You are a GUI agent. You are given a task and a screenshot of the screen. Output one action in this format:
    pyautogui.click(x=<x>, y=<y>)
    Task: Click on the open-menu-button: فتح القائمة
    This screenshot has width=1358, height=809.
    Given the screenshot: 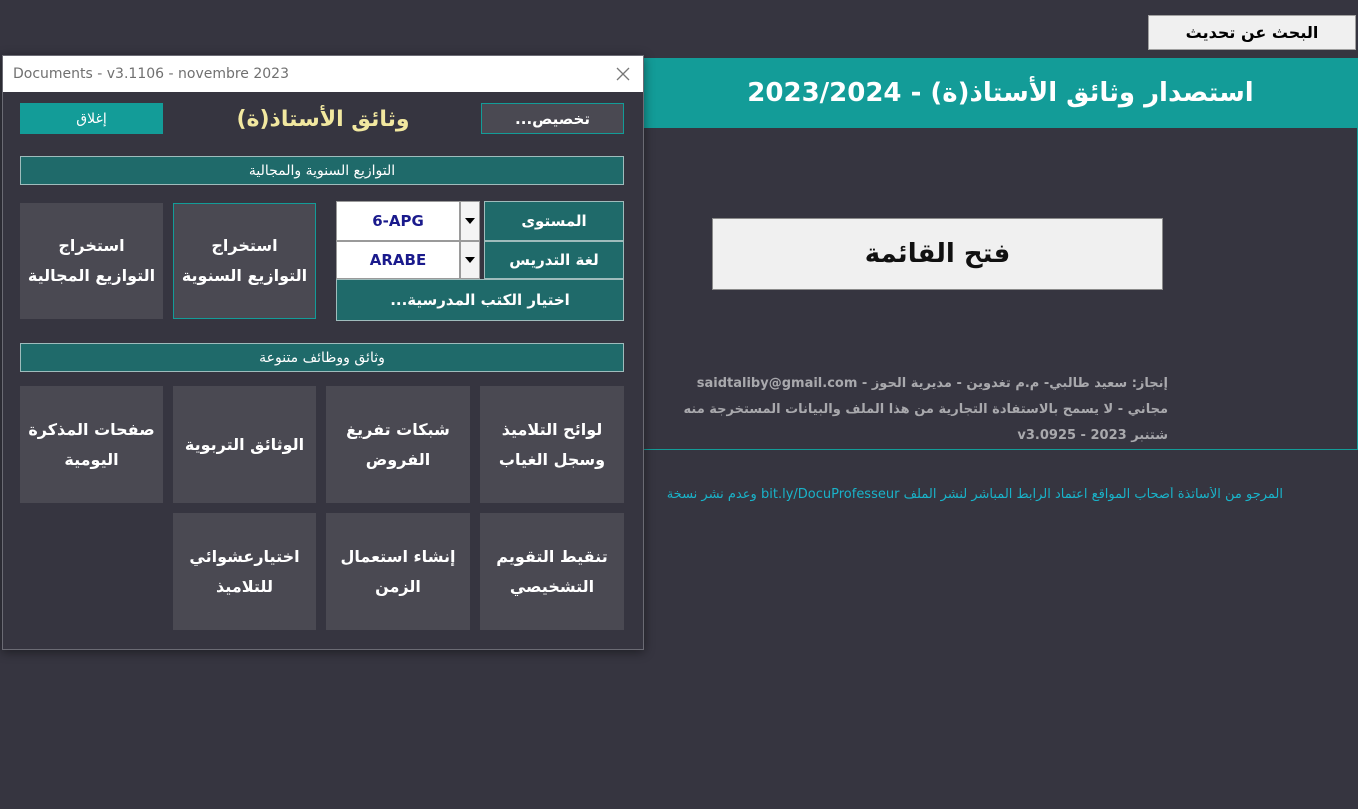 What is the action you would take?
    pyautogui.click(x=937, y=254)
    